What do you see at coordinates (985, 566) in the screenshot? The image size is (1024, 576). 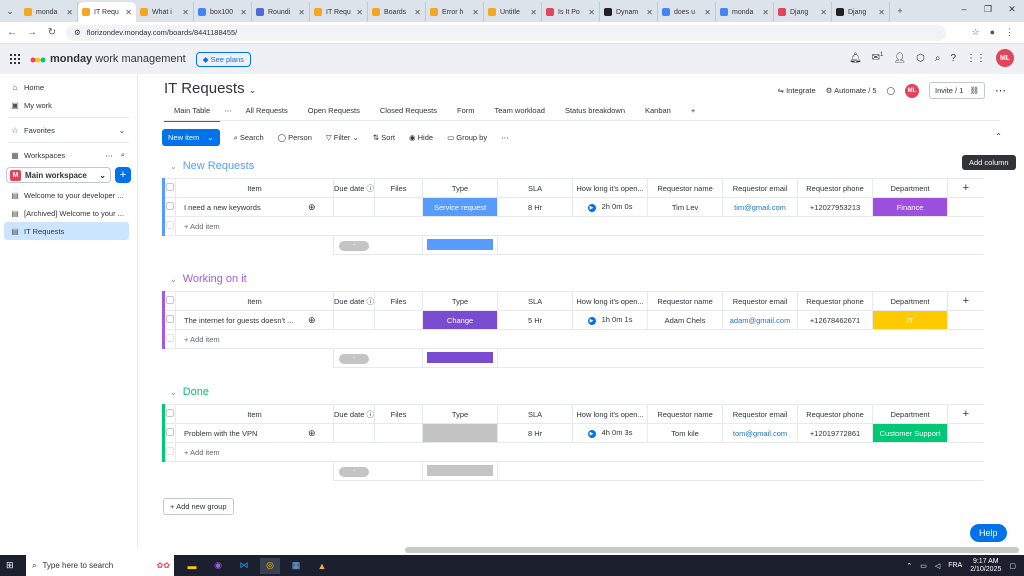 I see `system-clock: 9:17 AM 2/10/2025` at bounding box center [985, 566].